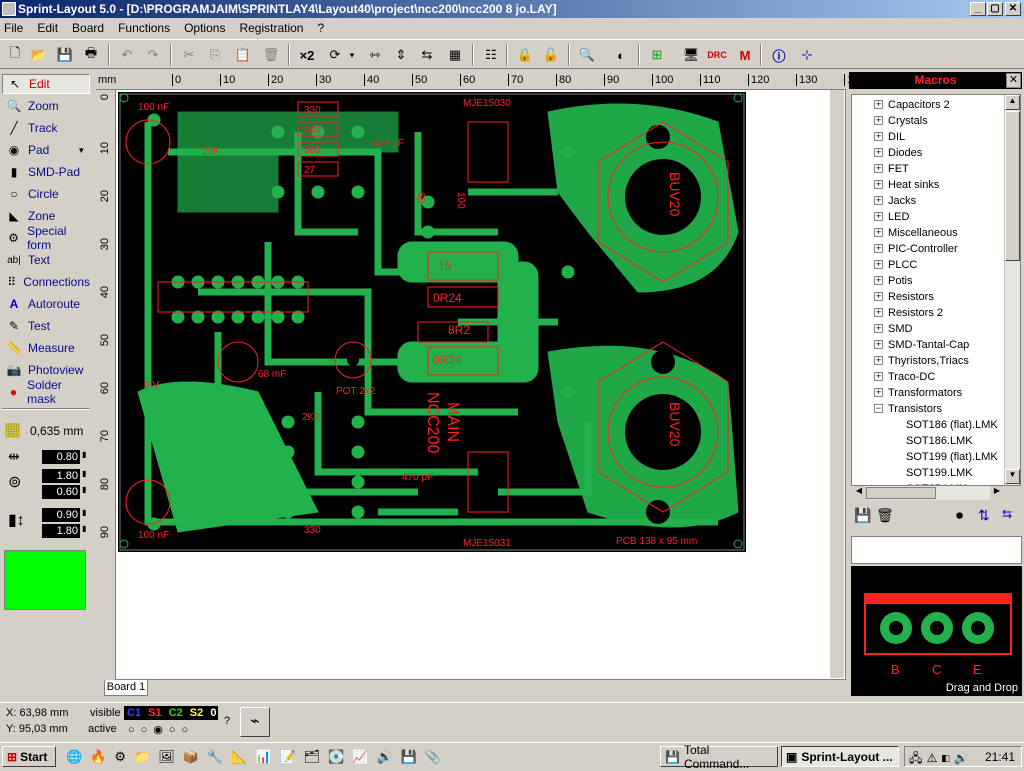 This screenshot has width=1024, height=771. I want to click on menu-edit: Edit, so click(47, 28).